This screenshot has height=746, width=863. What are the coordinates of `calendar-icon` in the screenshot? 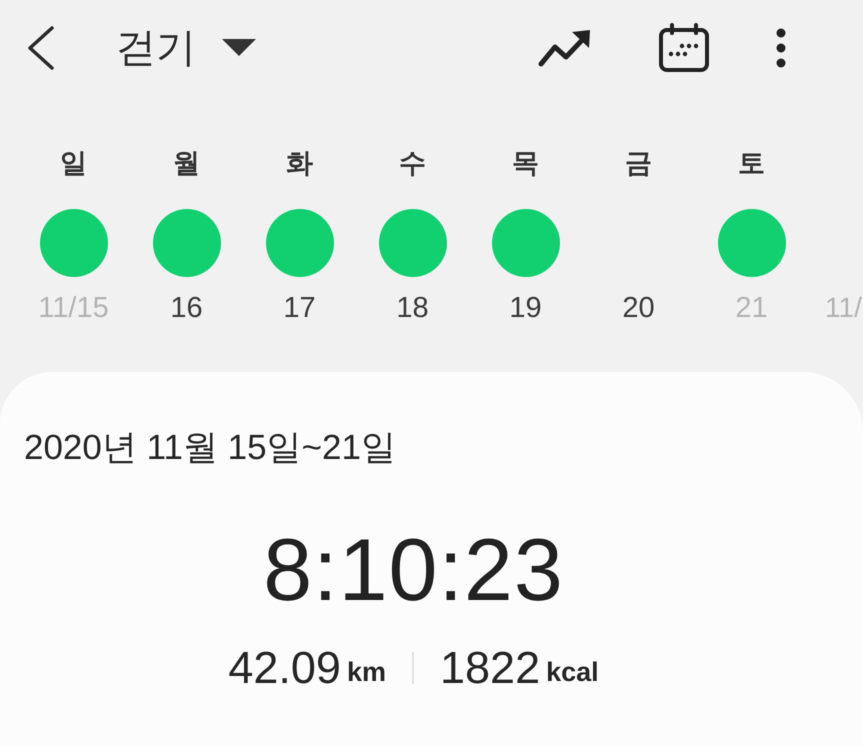 It's located at (684, 47).